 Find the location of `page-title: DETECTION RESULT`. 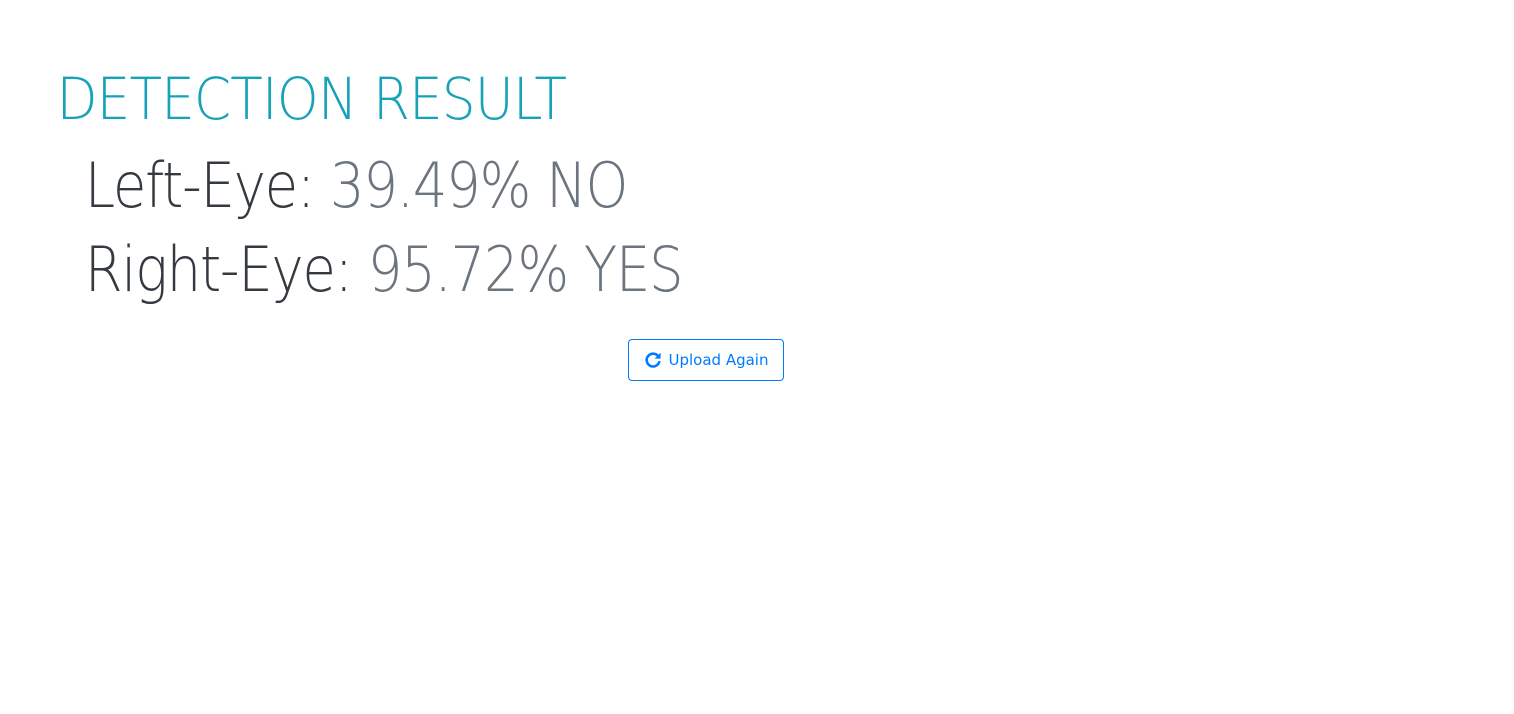

page-title: DETECTION RESULT is located at coordinates (311, 99).